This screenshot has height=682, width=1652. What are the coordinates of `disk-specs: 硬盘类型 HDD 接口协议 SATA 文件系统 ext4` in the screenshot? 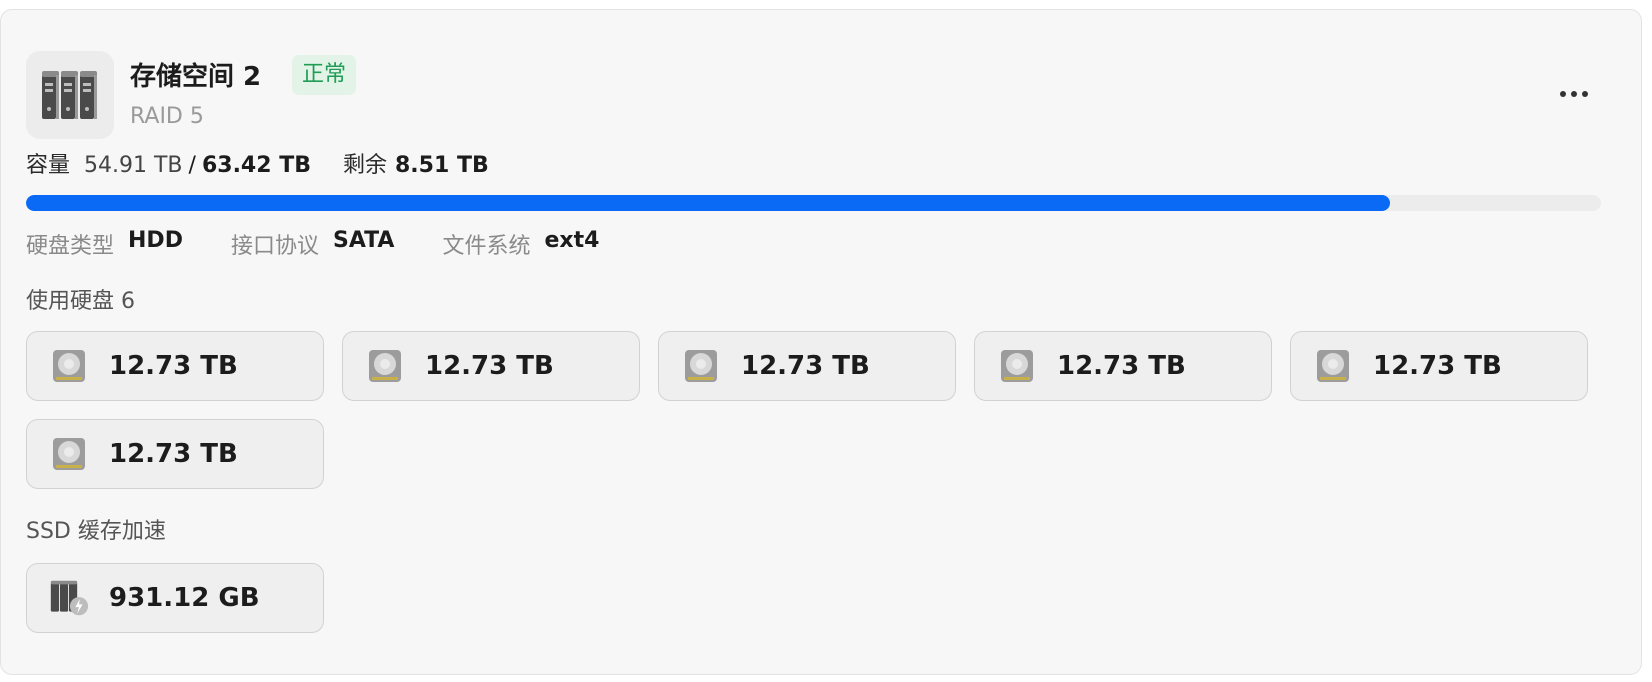 It's located at (336, 244).